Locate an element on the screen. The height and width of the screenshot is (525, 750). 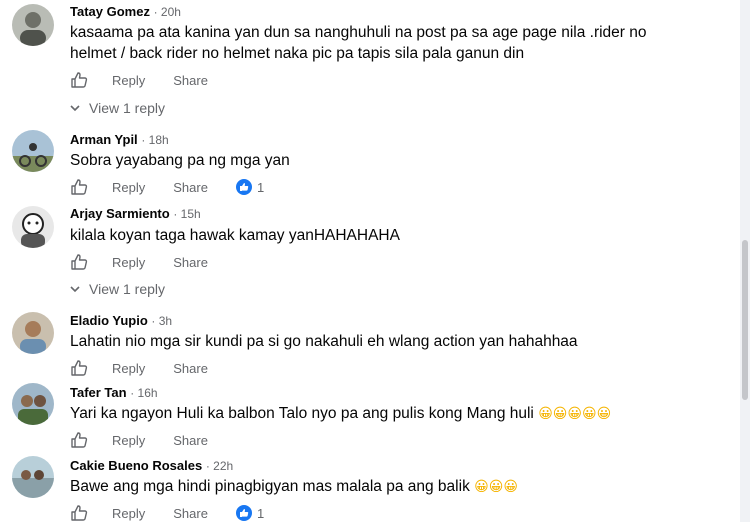
comment-author: Tafer Tan · 16h is located at coordinates (114, 392).